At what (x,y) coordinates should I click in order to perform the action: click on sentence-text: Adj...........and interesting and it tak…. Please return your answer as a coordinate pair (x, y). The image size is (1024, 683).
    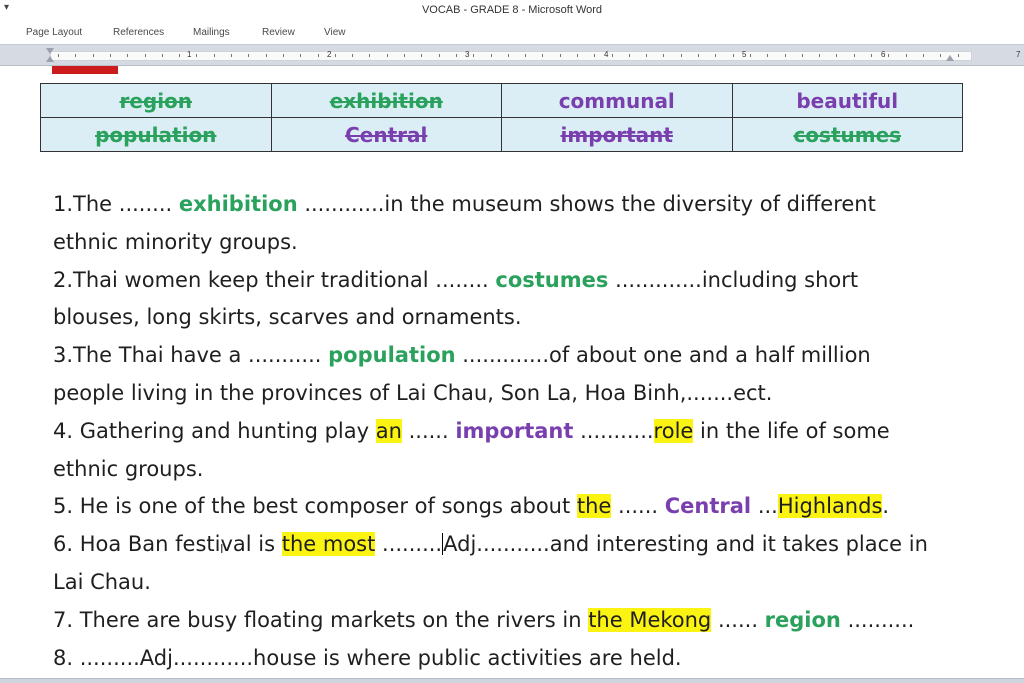
    Looking at the image, I should click on (685, 544).